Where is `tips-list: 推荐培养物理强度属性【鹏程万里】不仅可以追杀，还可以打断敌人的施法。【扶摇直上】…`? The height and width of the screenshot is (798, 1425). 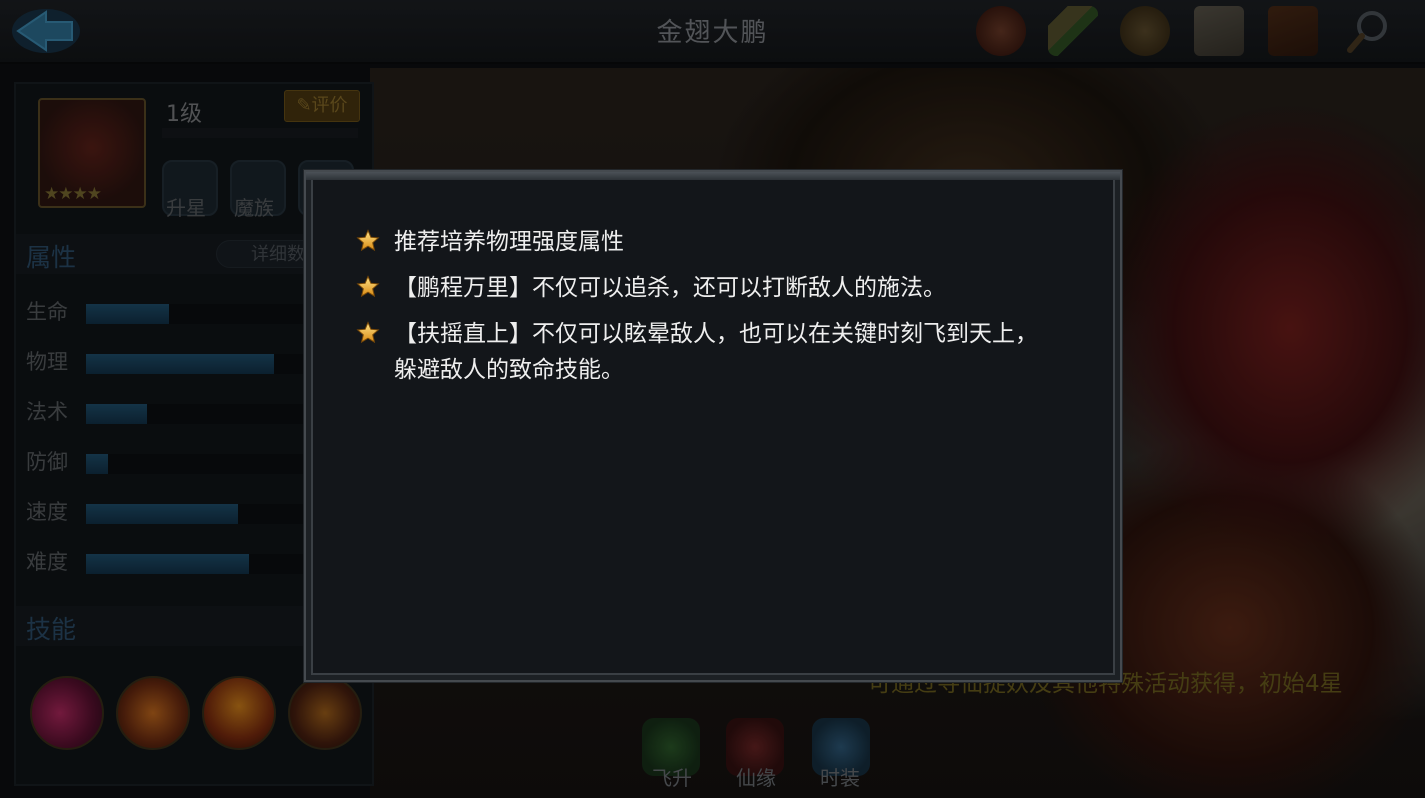 tips-list: 推荐培养物理强度属性【鹏程万里】不仅可以追杀，还可以打断敌人的施法。【扶摇直上】… is located at coordinates (706, 311).